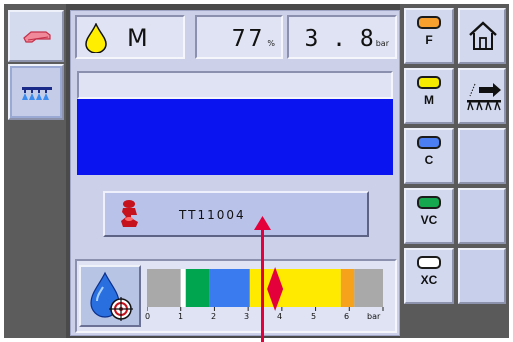 The width and height of the screenshot is (513, 342). I want to click on red-pointer-arrowhead, so click(262, 223).